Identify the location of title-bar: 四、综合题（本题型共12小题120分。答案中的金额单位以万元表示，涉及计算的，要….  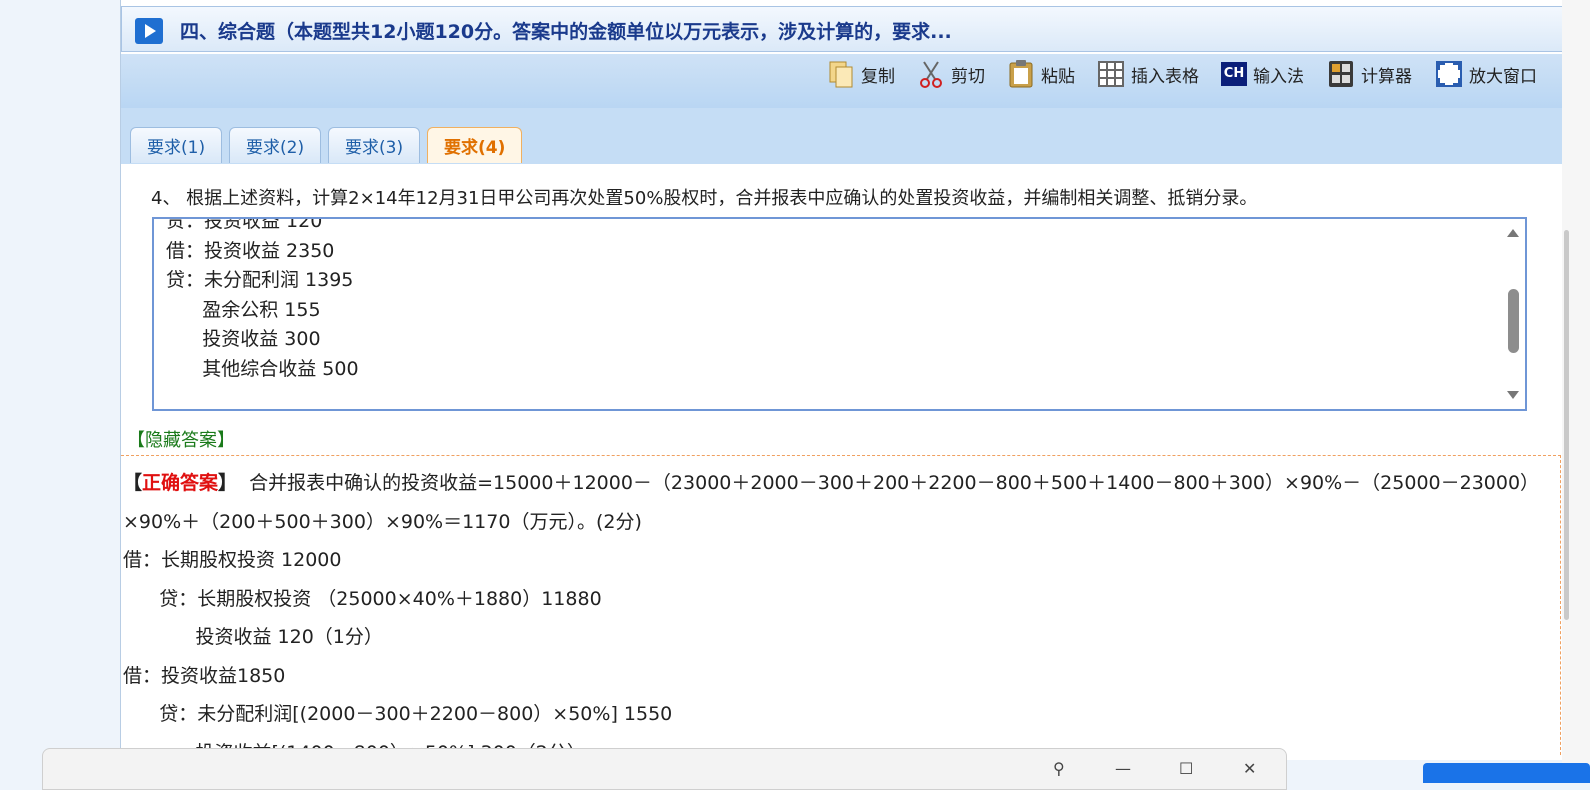
(842, 29).